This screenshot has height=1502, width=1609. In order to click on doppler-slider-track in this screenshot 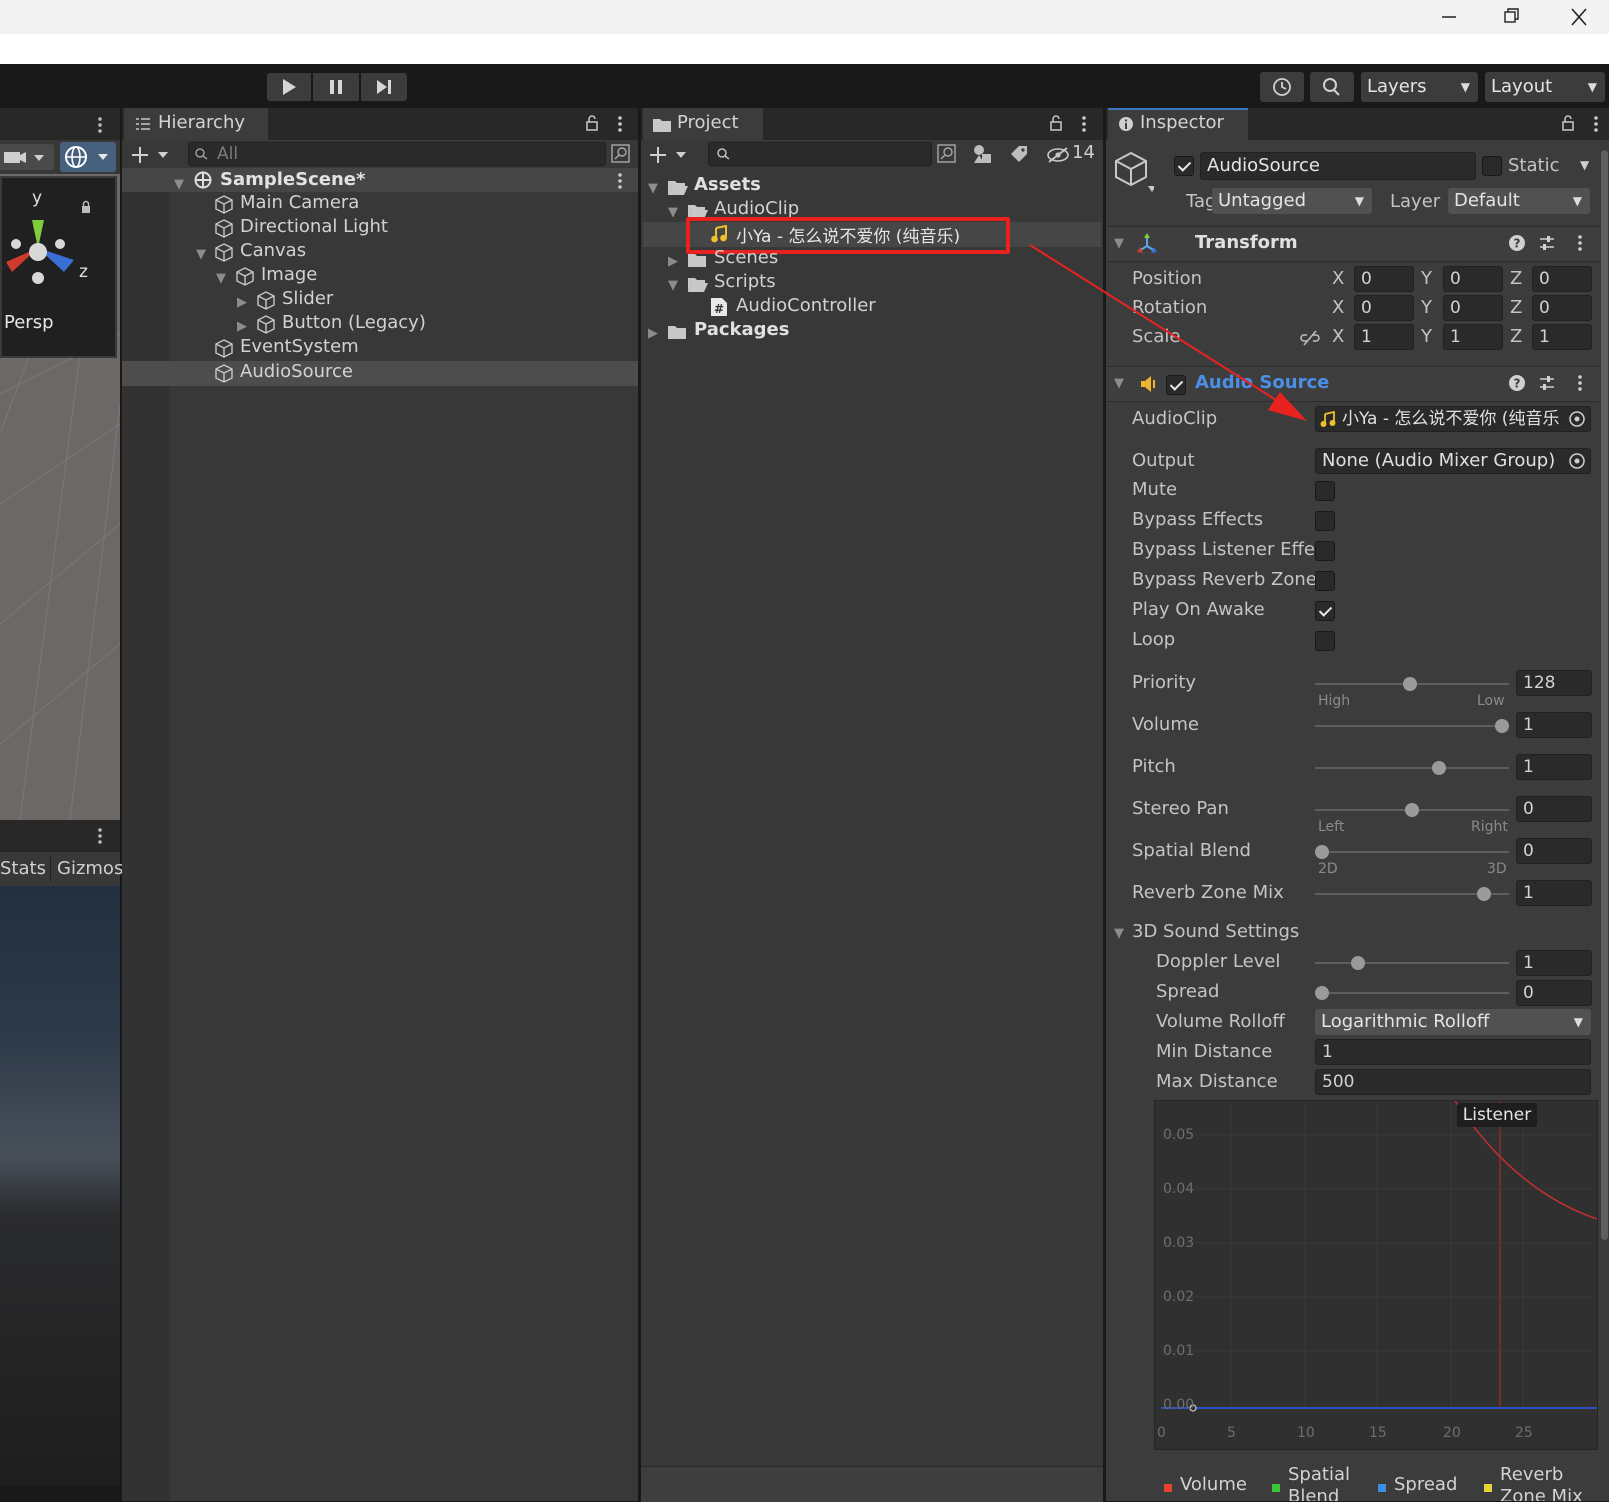, I will do `click(1412, 963)`.